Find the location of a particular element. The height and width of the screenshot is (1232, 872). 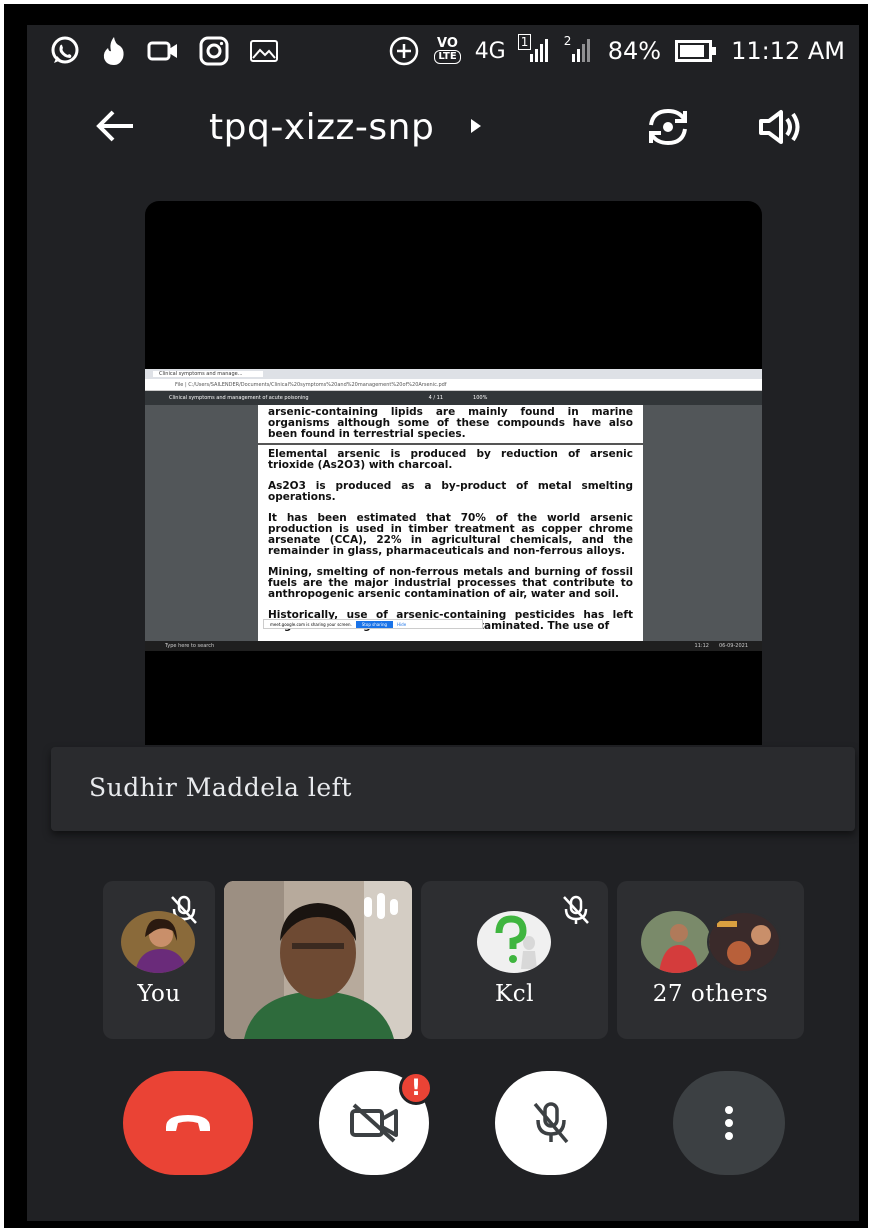

hide-button: Hide is located at coordinates (402, 624).